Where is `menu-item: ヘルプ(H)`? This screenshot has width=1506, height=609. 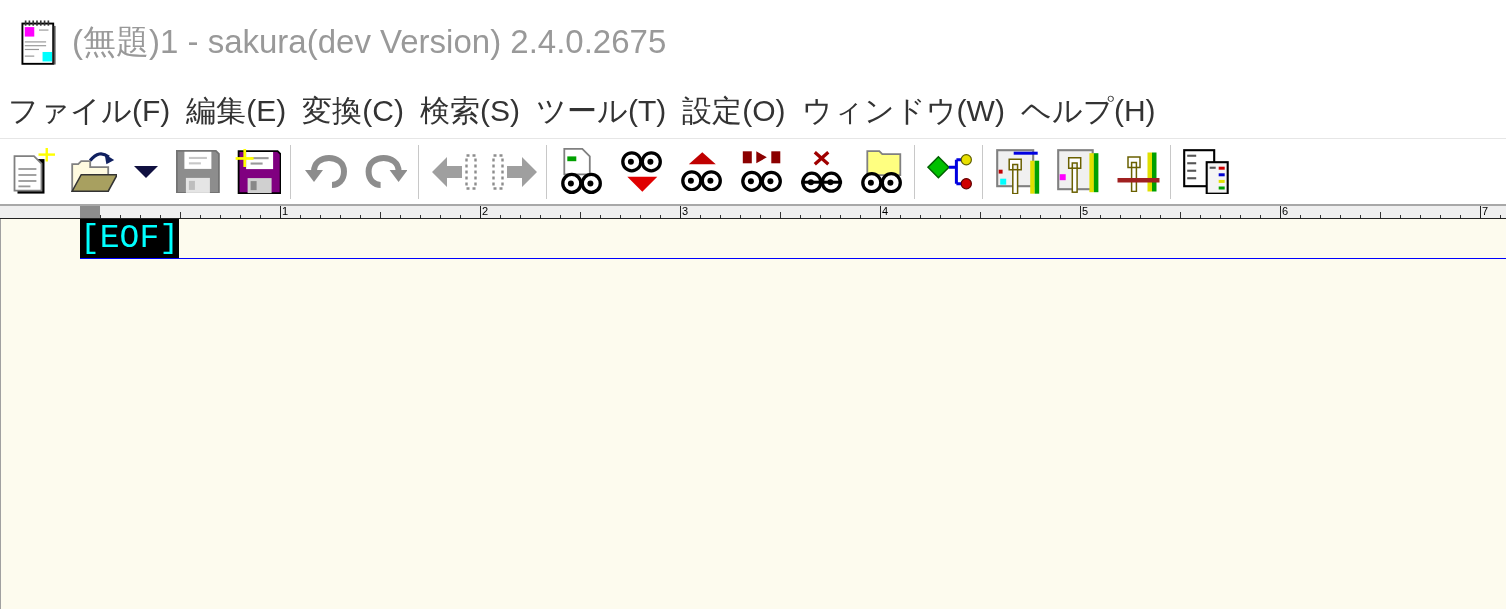
menu-item: ヘルプ(H) is located at coordinates (1088, 111).